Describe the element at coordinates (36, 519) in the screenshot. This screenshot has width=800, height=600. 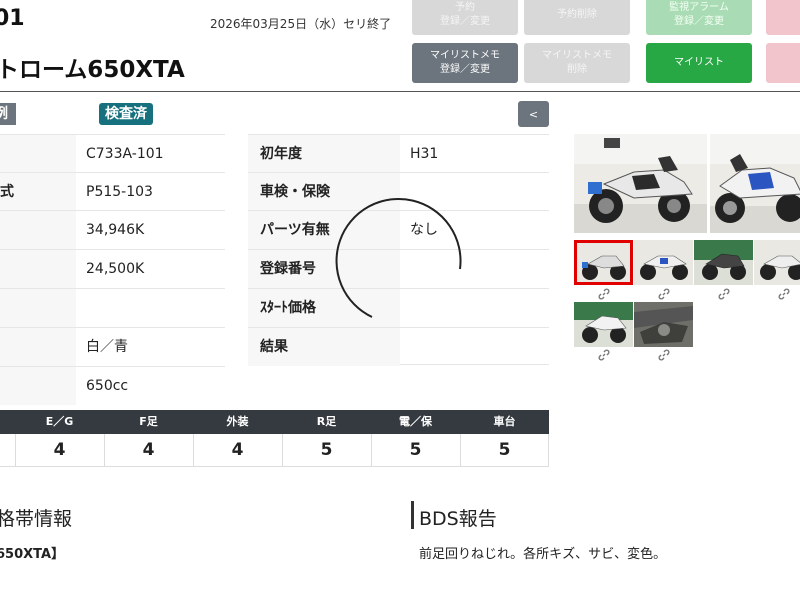
I see `price-band-title: 格帯情報` at that location.